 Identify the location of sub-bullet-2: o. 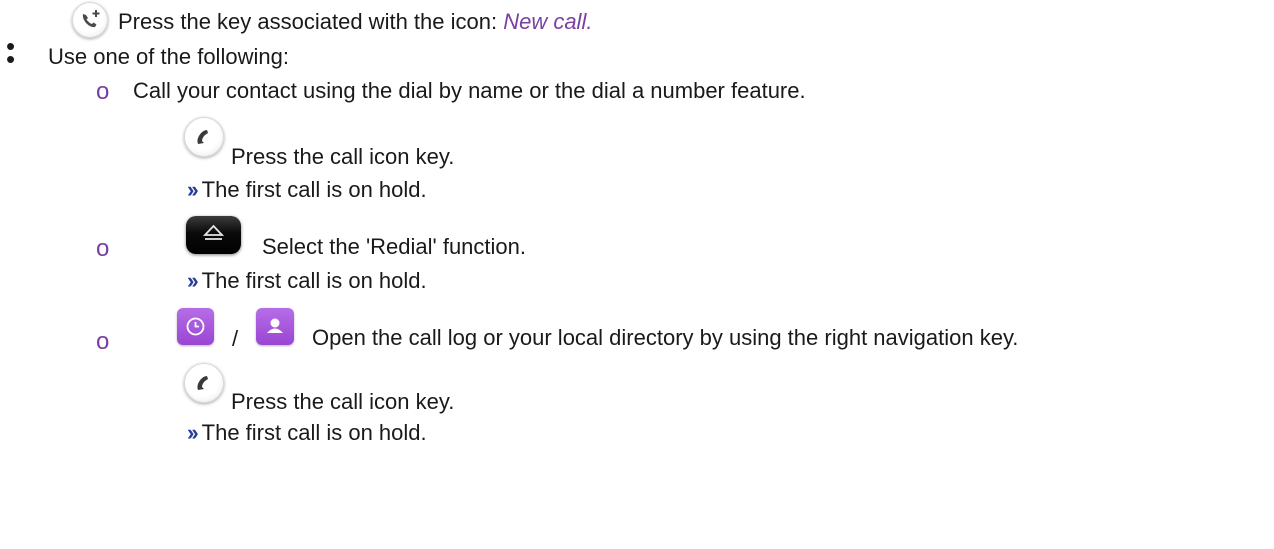
(103, 248).